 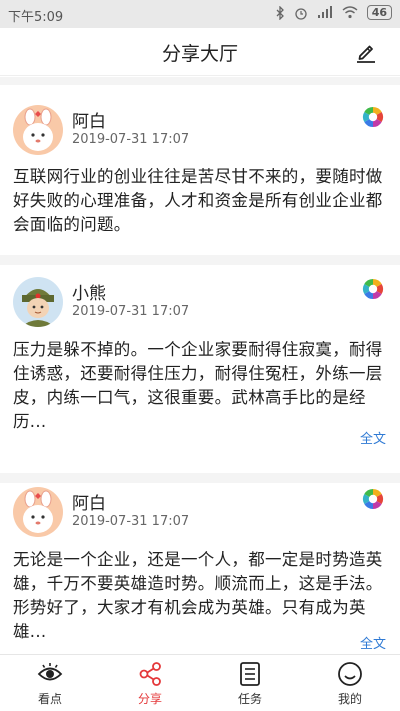 I want to click on battery-icon: 46, so click(x=379, y=12).